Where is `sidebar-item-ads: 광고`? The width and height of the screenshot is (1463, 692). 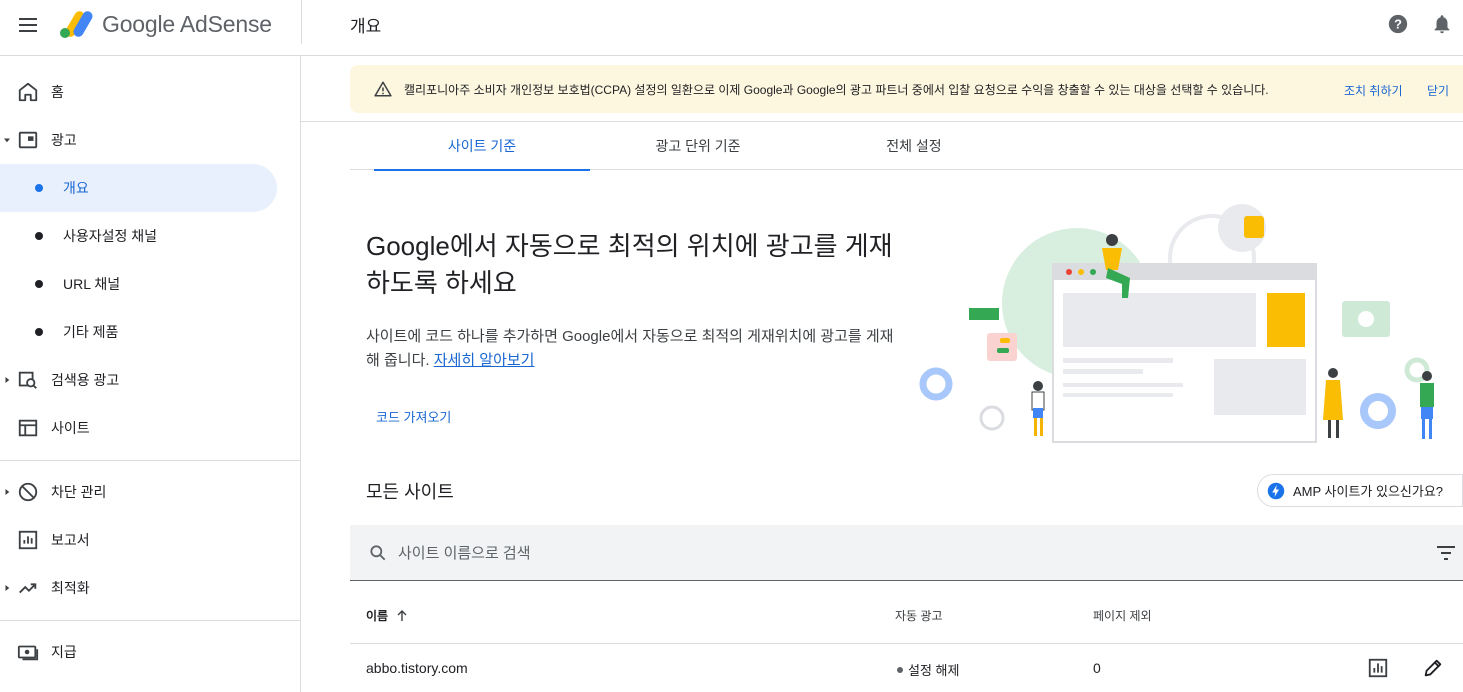 sidebar-item-ads: 광고 is located at coordinates (138, 140).